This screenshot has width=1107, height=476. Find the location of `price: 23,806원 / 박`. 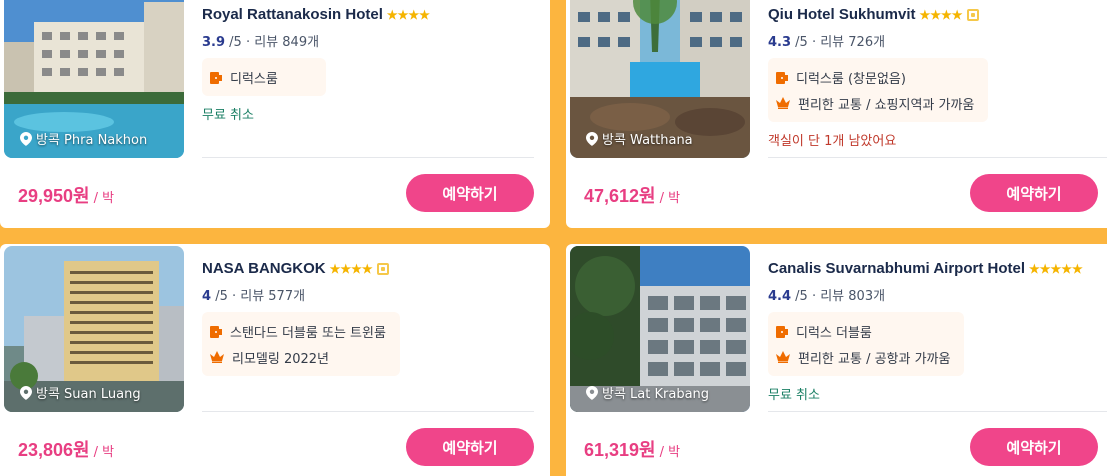

price: 23,806원 / 박 is located at coordinates (66, 449).